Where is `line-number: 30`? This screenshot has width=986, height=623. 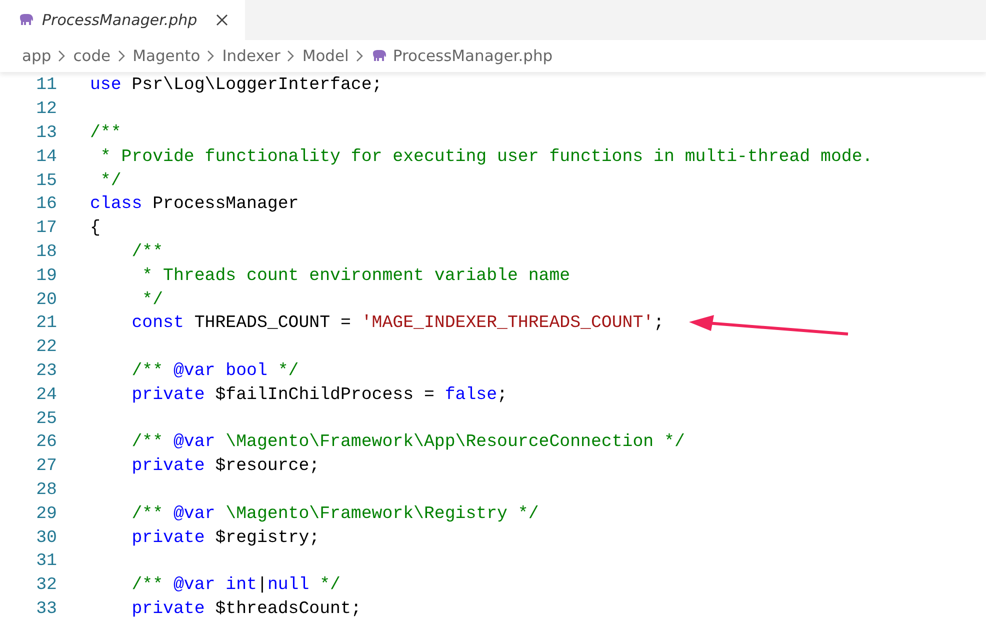 line-number: 30 is located at coordinates (46, 538).